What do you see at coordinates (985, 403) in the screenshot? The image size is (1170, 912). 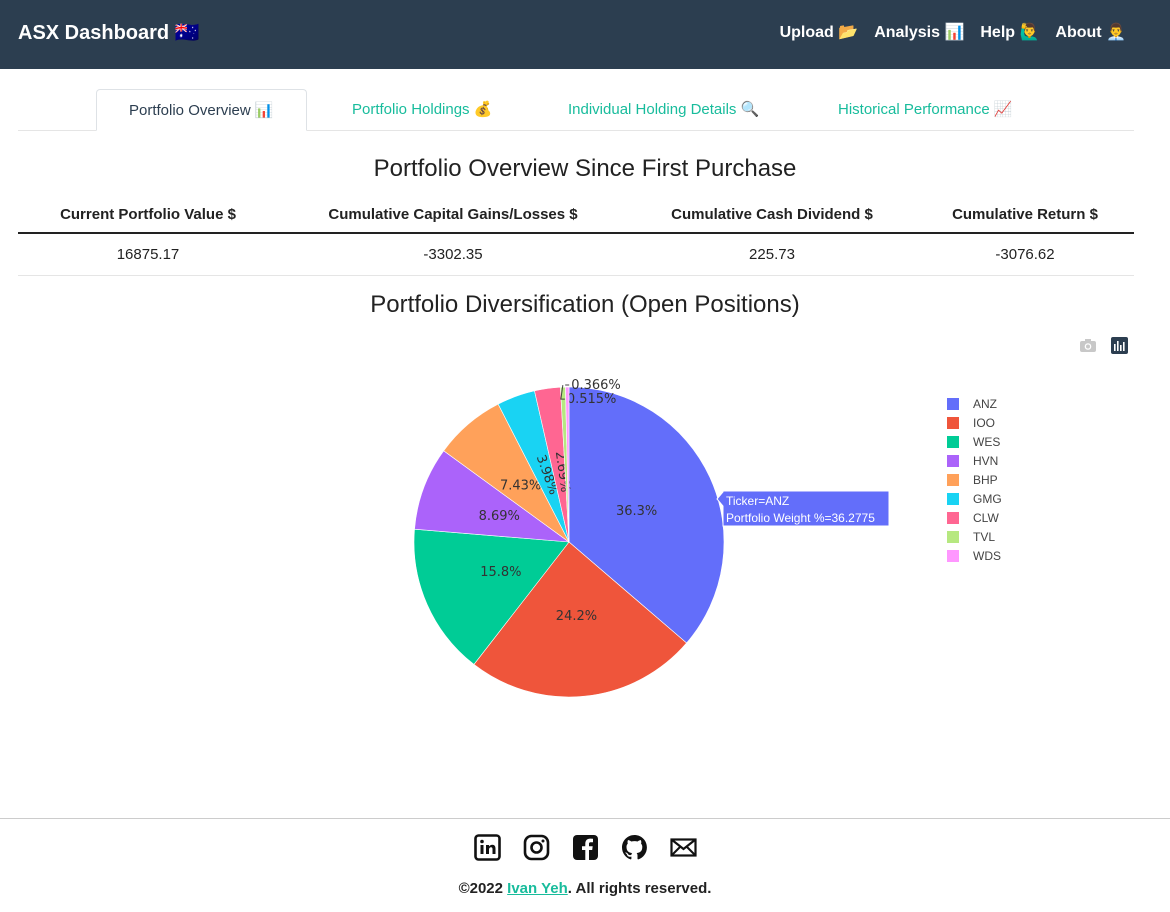 I see `legend-label: ANZ` at bounding box center [985, 403].